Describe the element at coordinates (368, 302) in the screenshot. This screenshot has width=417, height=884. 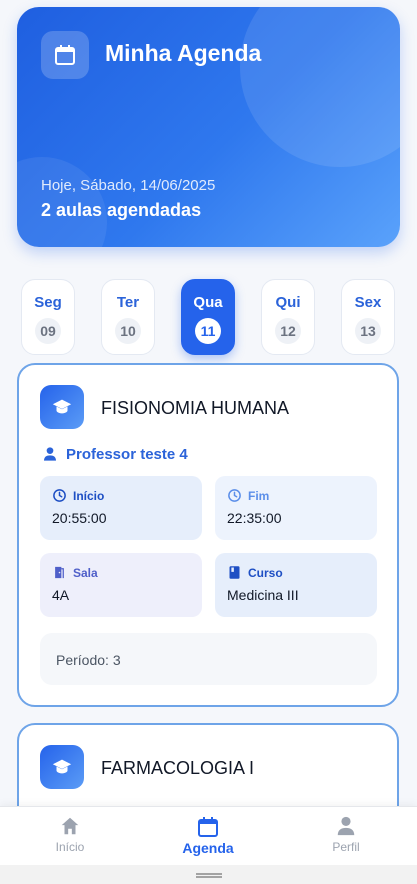
I see `day-name: Sex` at that location.